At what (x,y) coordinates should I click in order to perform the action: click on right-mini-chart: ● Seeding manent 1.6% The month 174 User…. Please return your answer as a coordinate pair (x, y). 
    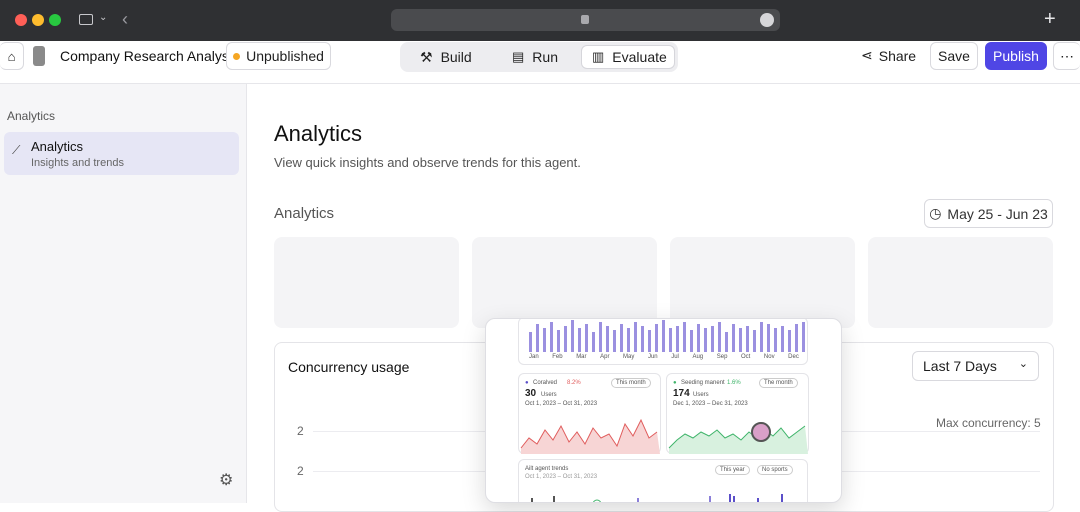
    Looking at the image, I should click on (737, 413).